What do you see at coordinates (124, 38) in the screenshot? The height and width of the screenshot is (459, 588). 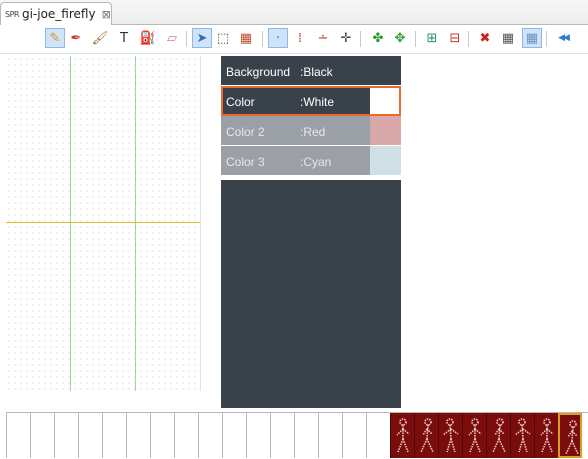 I see `text-tool-icon: T` at bounding box center [124, 38].